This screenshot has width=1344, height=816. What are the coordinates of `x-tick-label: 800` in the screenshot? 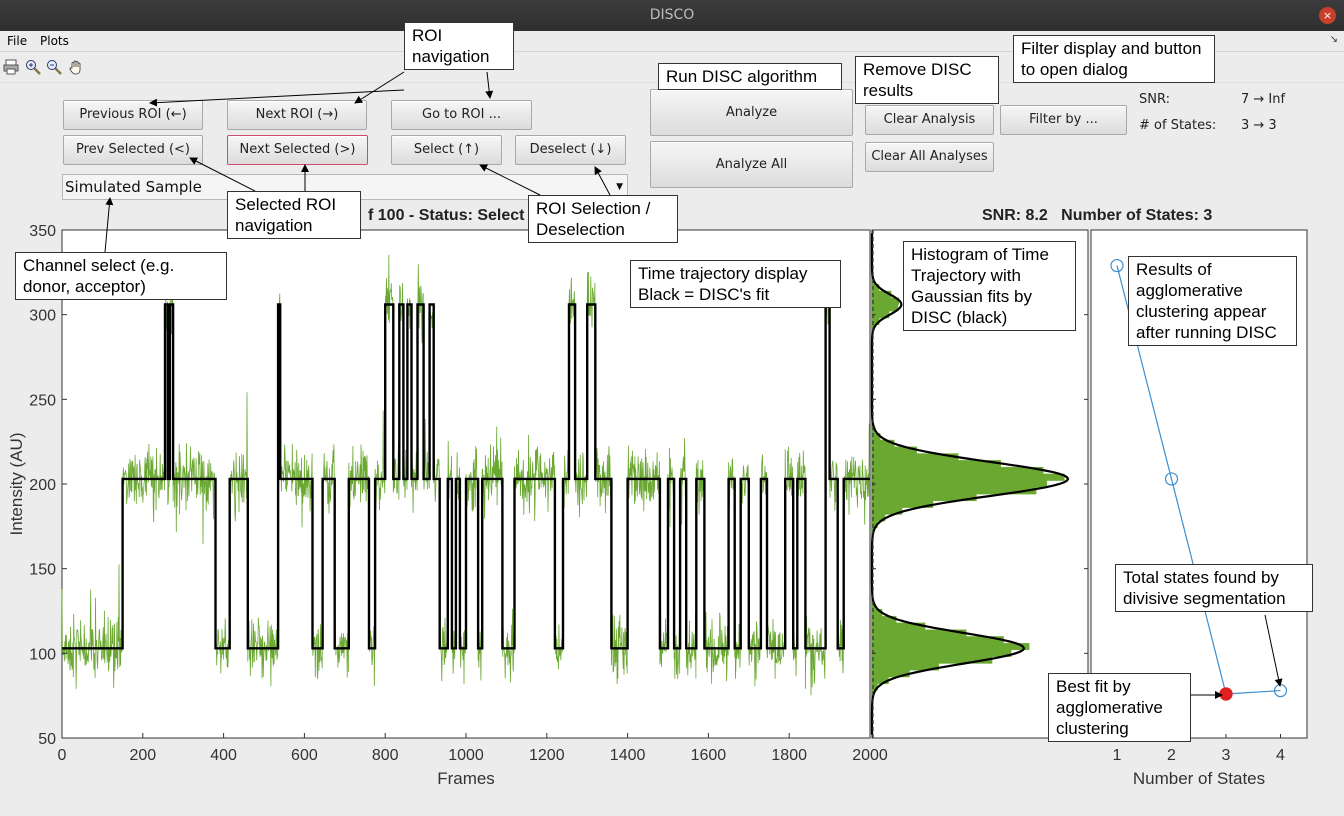 It's located at (385, 755).